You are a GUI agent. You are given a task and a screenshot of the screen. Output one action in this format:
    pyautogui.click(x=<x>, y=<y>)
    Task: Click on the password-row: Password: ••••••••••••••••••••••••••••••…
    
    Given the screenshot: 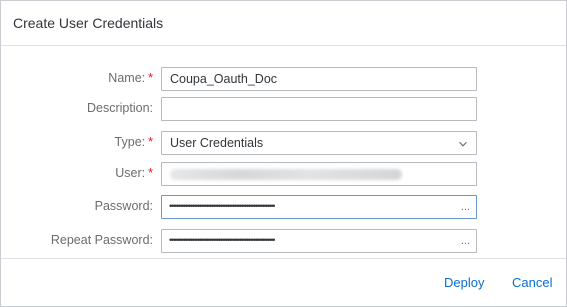 What is the action you would take?
    pyautogui.click(x=283, y=208)
    